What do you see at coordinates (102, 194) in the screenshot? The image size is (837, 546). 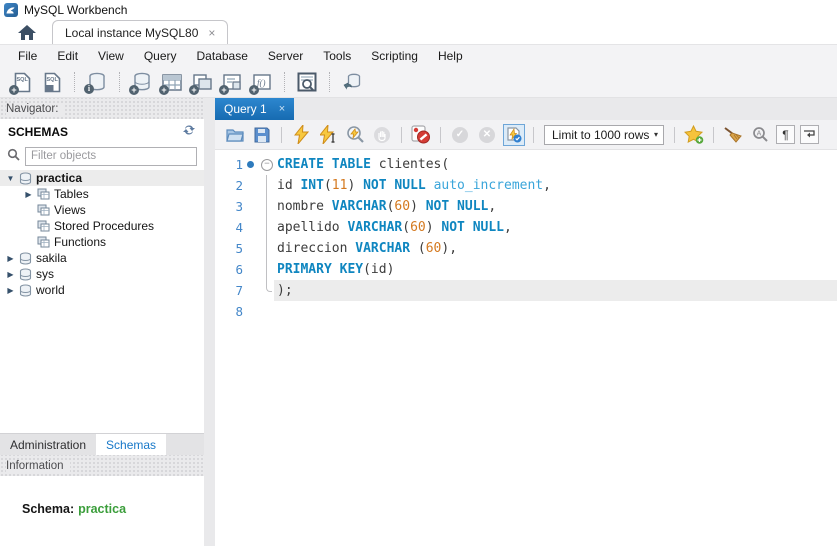 I see `tree-item-tables: ▶ Tables` at bounding box center [102, 194].